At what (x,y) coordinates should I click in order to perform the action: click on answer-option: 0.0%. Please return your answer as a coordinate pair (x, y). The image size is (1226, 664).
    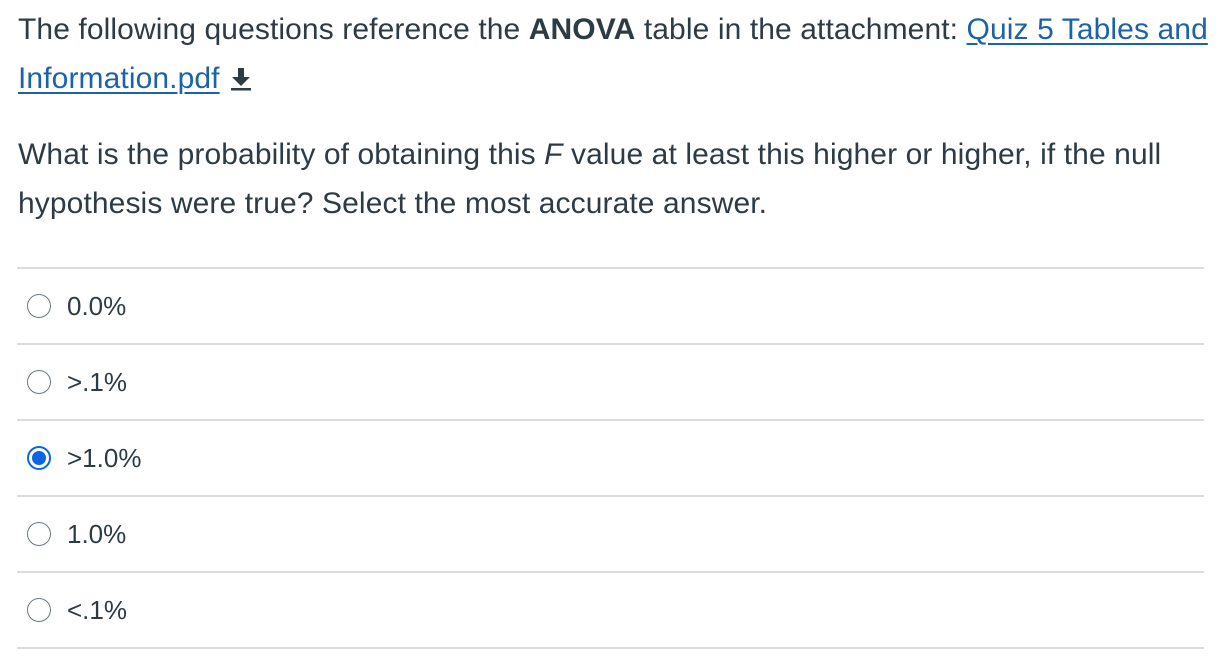
    Looking at the image, I should click on (610, 307).